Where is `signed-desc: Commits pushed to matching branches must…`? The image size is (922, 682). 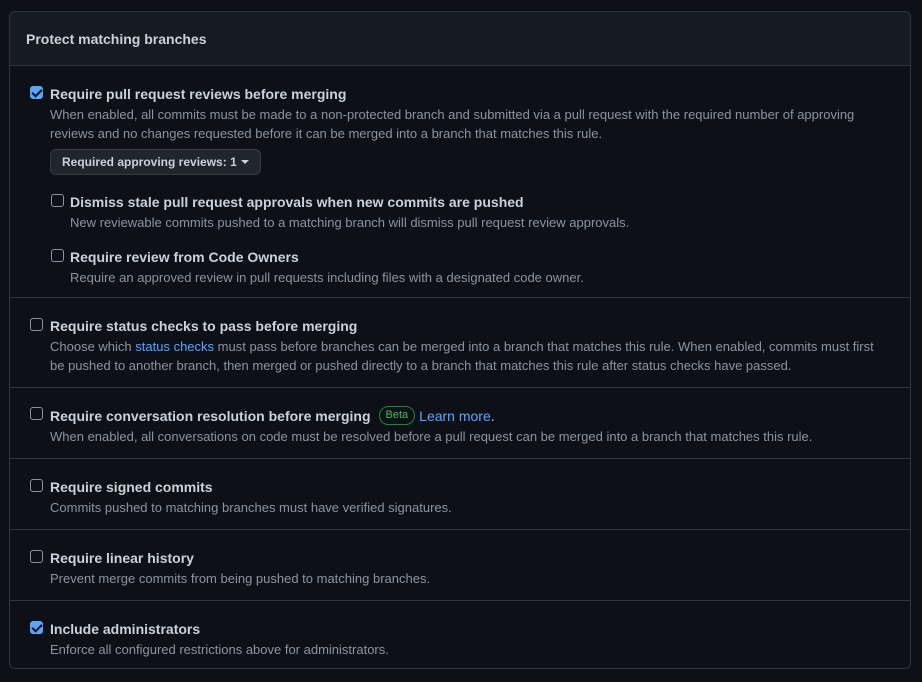
signed-desc: Commits pushed to matching branches must… is located at coordinates (251, 507).